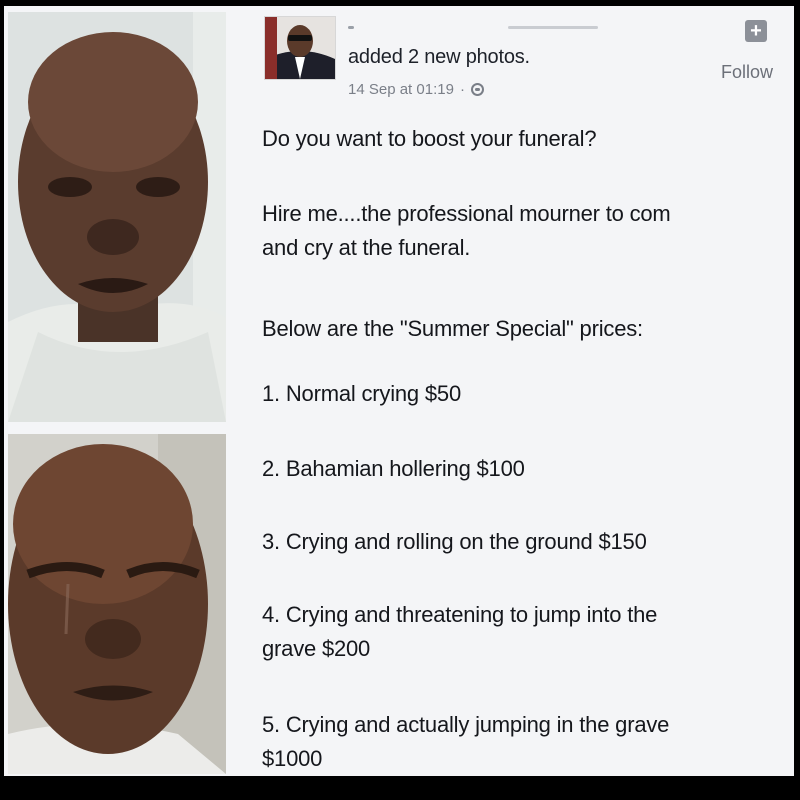 The width and height of the screenshot is (800, 800). Describe the element at coordinates (393, 468) in the screenshot. I see `price-item-2: 2. Bahamian hollering $100` at that location.